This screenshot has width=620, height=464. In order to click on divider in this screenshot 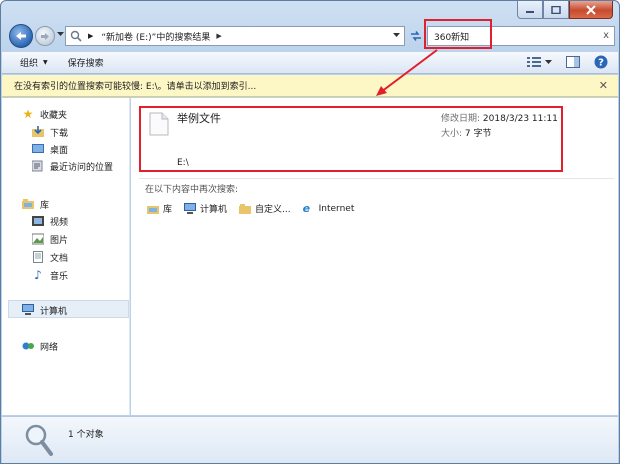, I will do `click(376, 178)`.